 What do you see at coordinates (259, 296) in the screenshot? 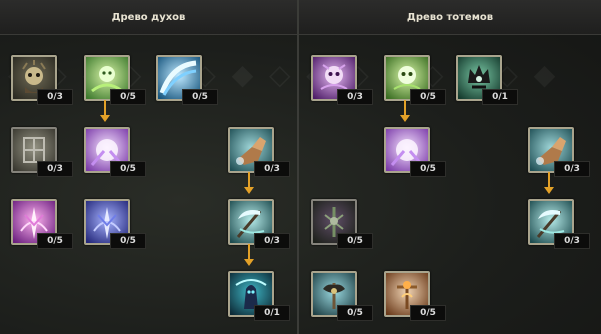
I see `spirit_tree-talent: 0/1` at bounding box center [259, 296].